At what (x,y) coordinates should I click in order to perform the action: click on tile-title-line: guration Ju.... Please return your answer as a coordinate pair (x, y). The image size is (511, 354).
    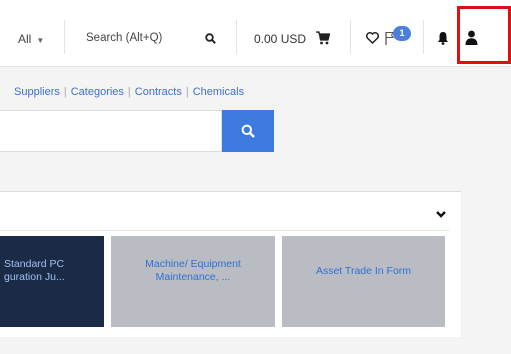
    Looking at the image, I should click on (34, 277).